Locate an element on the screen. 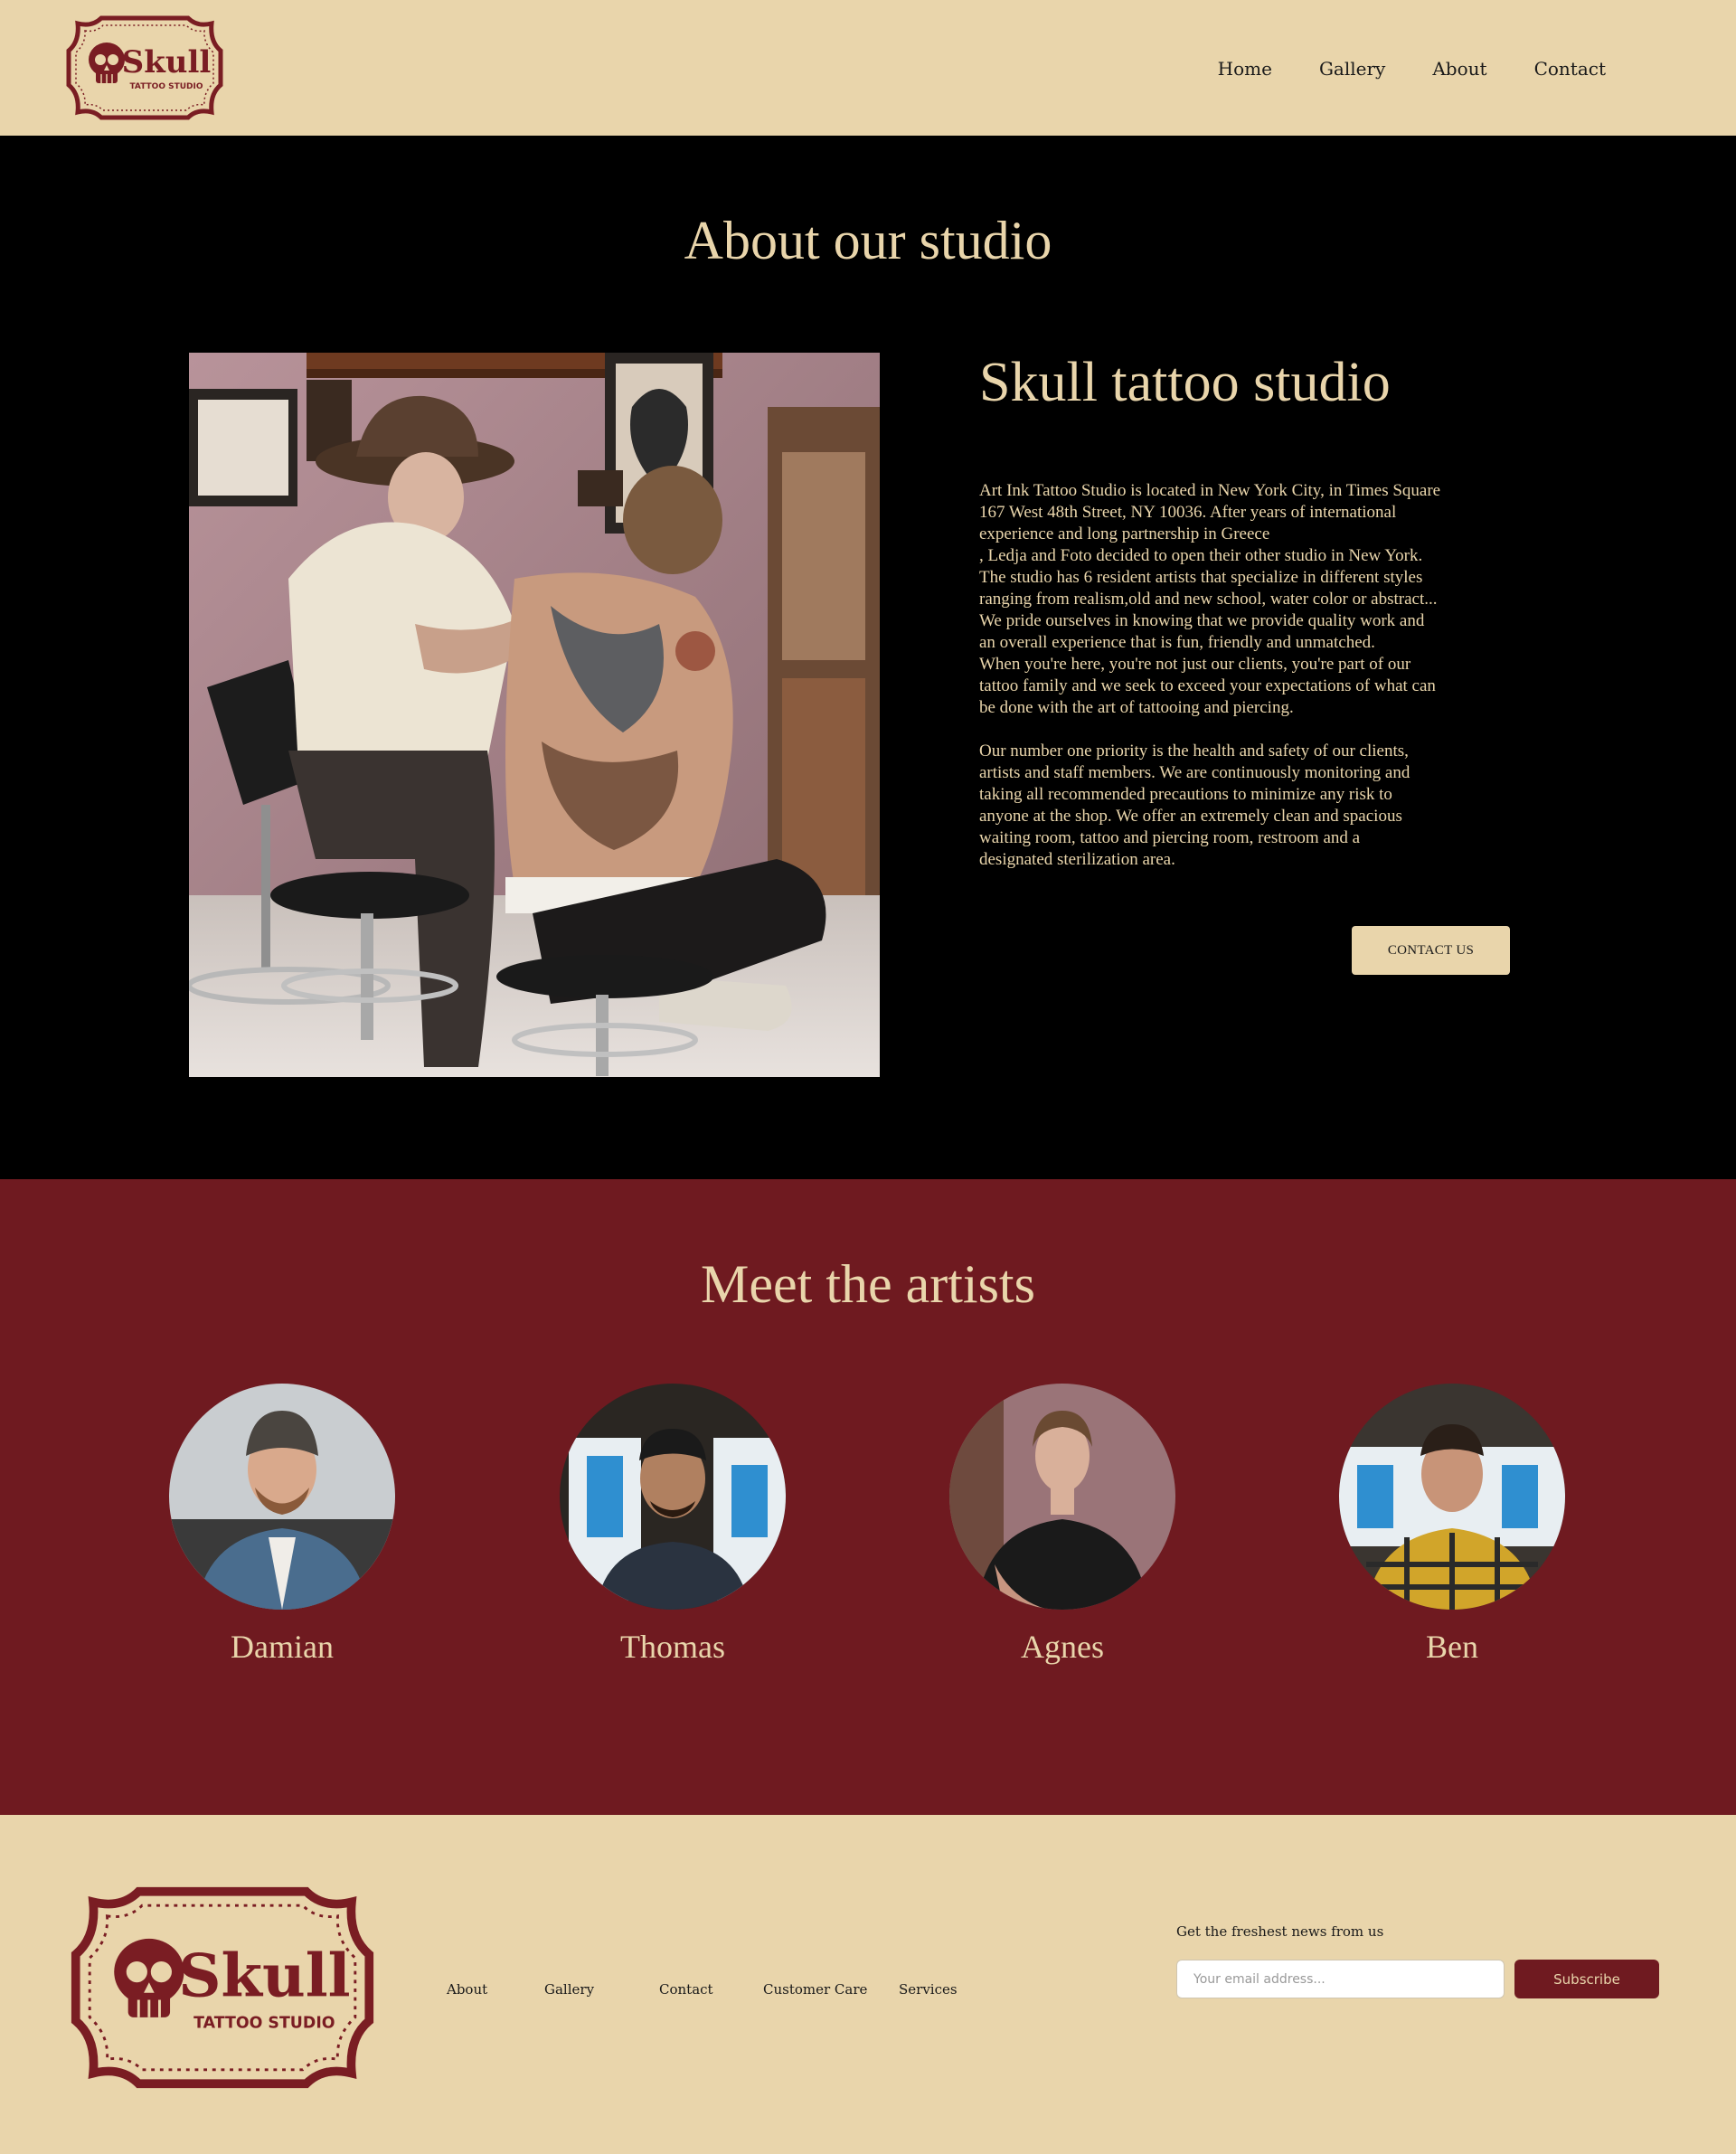  nav-home: Home is located at coordinates (1245, 69).